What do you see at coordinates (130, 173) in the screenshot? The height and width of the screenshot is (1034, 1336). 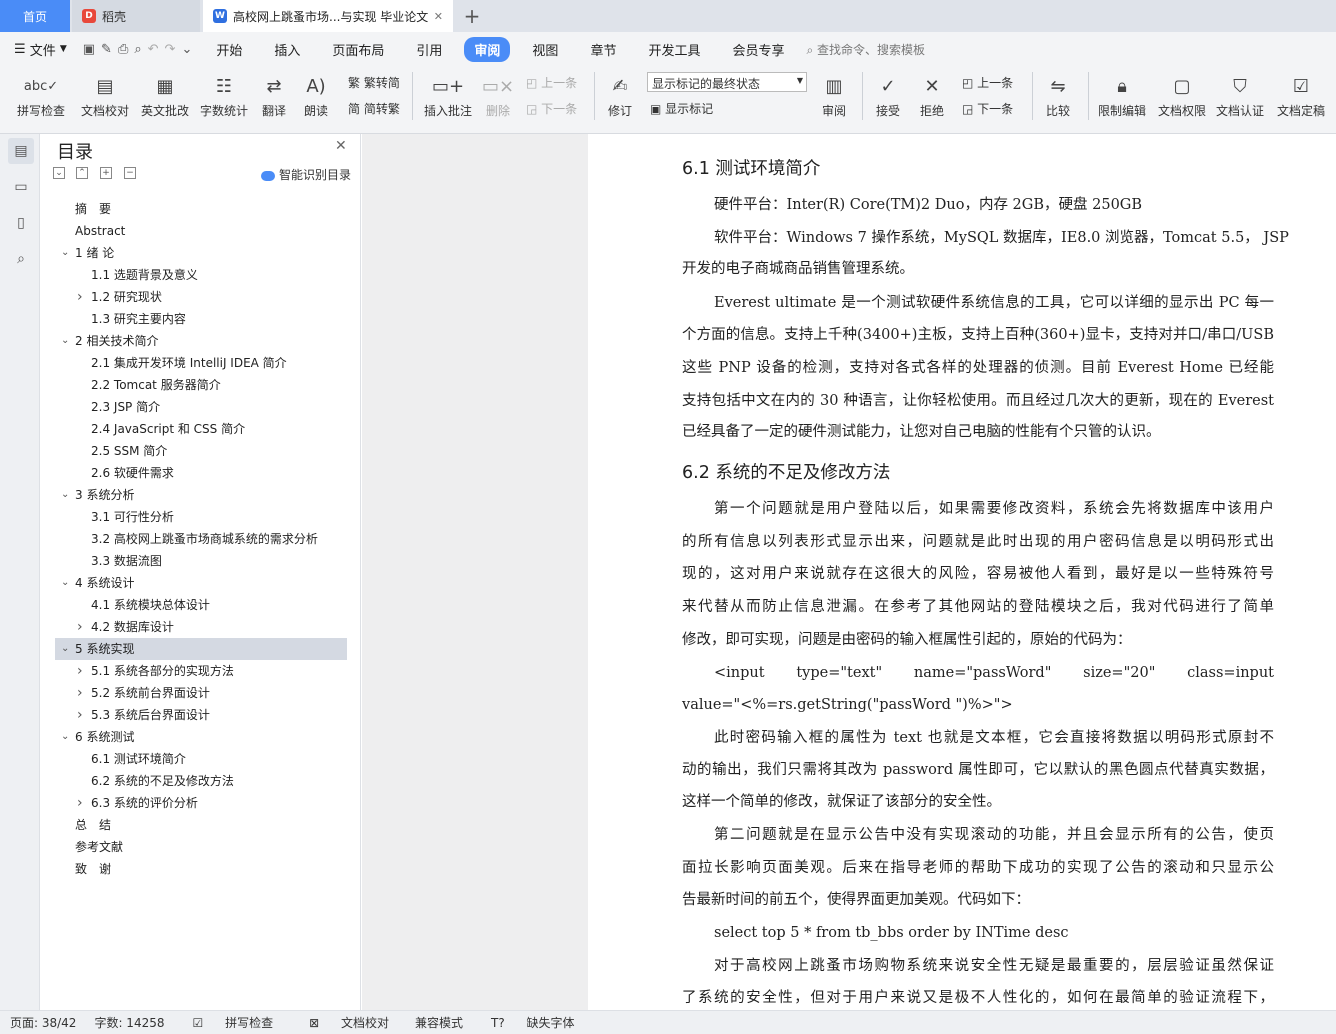 I see `remove-level-icon: −` at bounding box center [130, 173].